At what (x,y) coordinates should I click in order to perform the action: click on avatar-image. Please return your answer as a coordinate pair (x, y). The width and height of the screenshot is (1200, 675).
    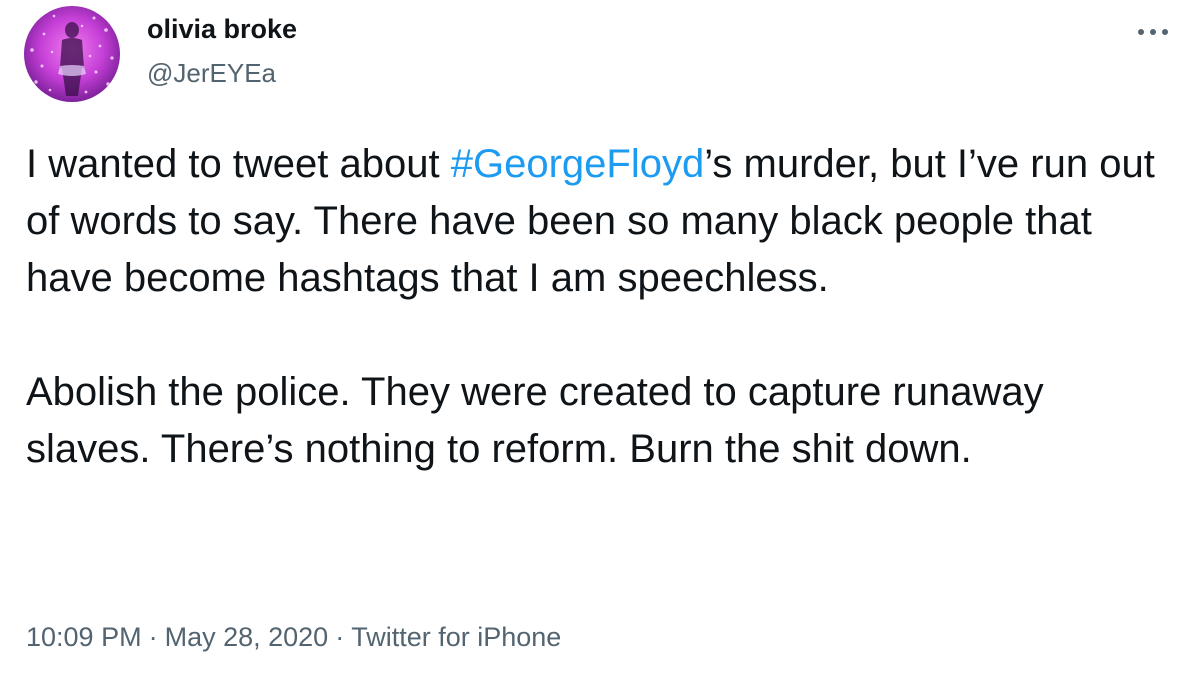
    Looking at the image, I should click on (72, 54).